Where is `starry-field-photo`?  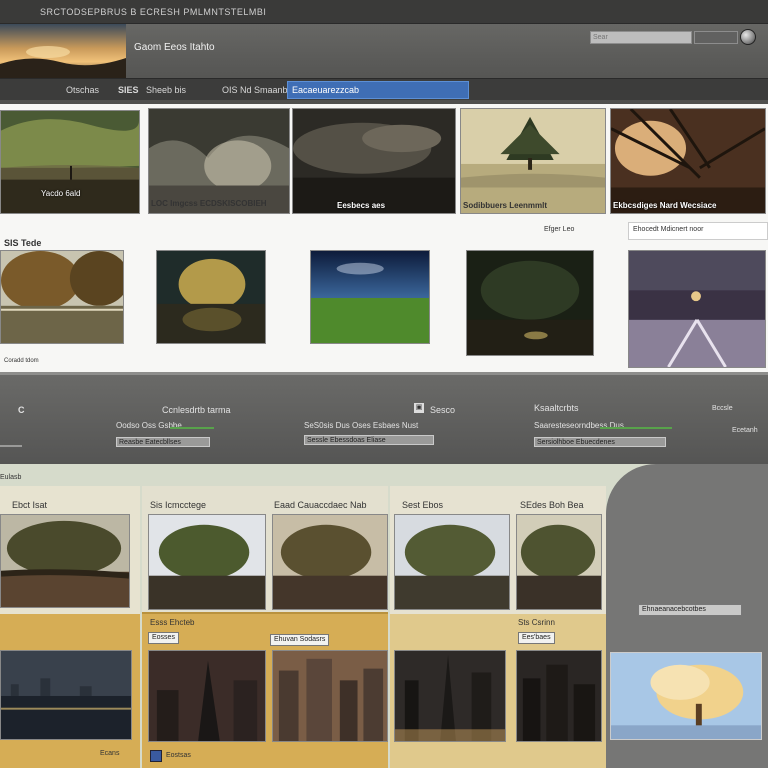
starry-field-photo is located at coordinates (370, 297).